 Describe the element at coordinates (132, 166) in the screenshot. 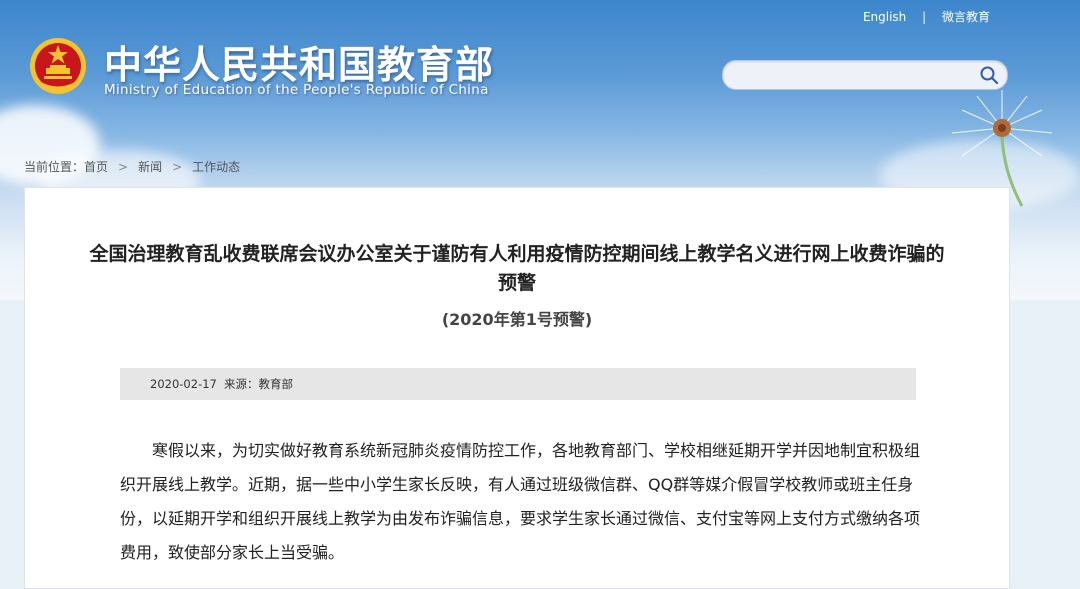

I see `breadcrumb: 当前位置：首页 > 新闻 > 工作动态` at that location.